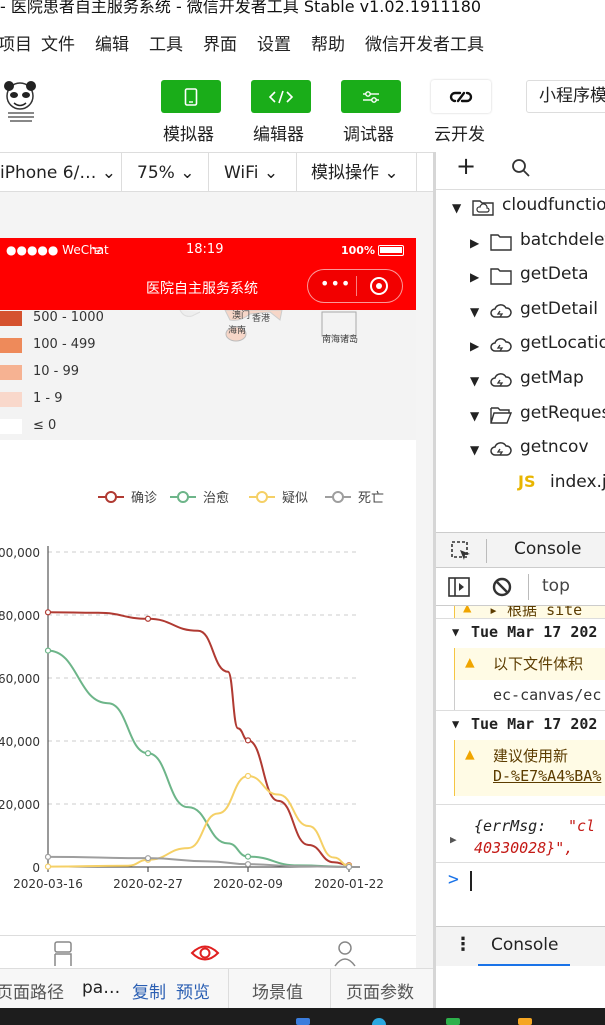 The height and width of the screenshot is (1025, 605). I want to click on zoom-select: 75% ⌄, so click(165, 173).